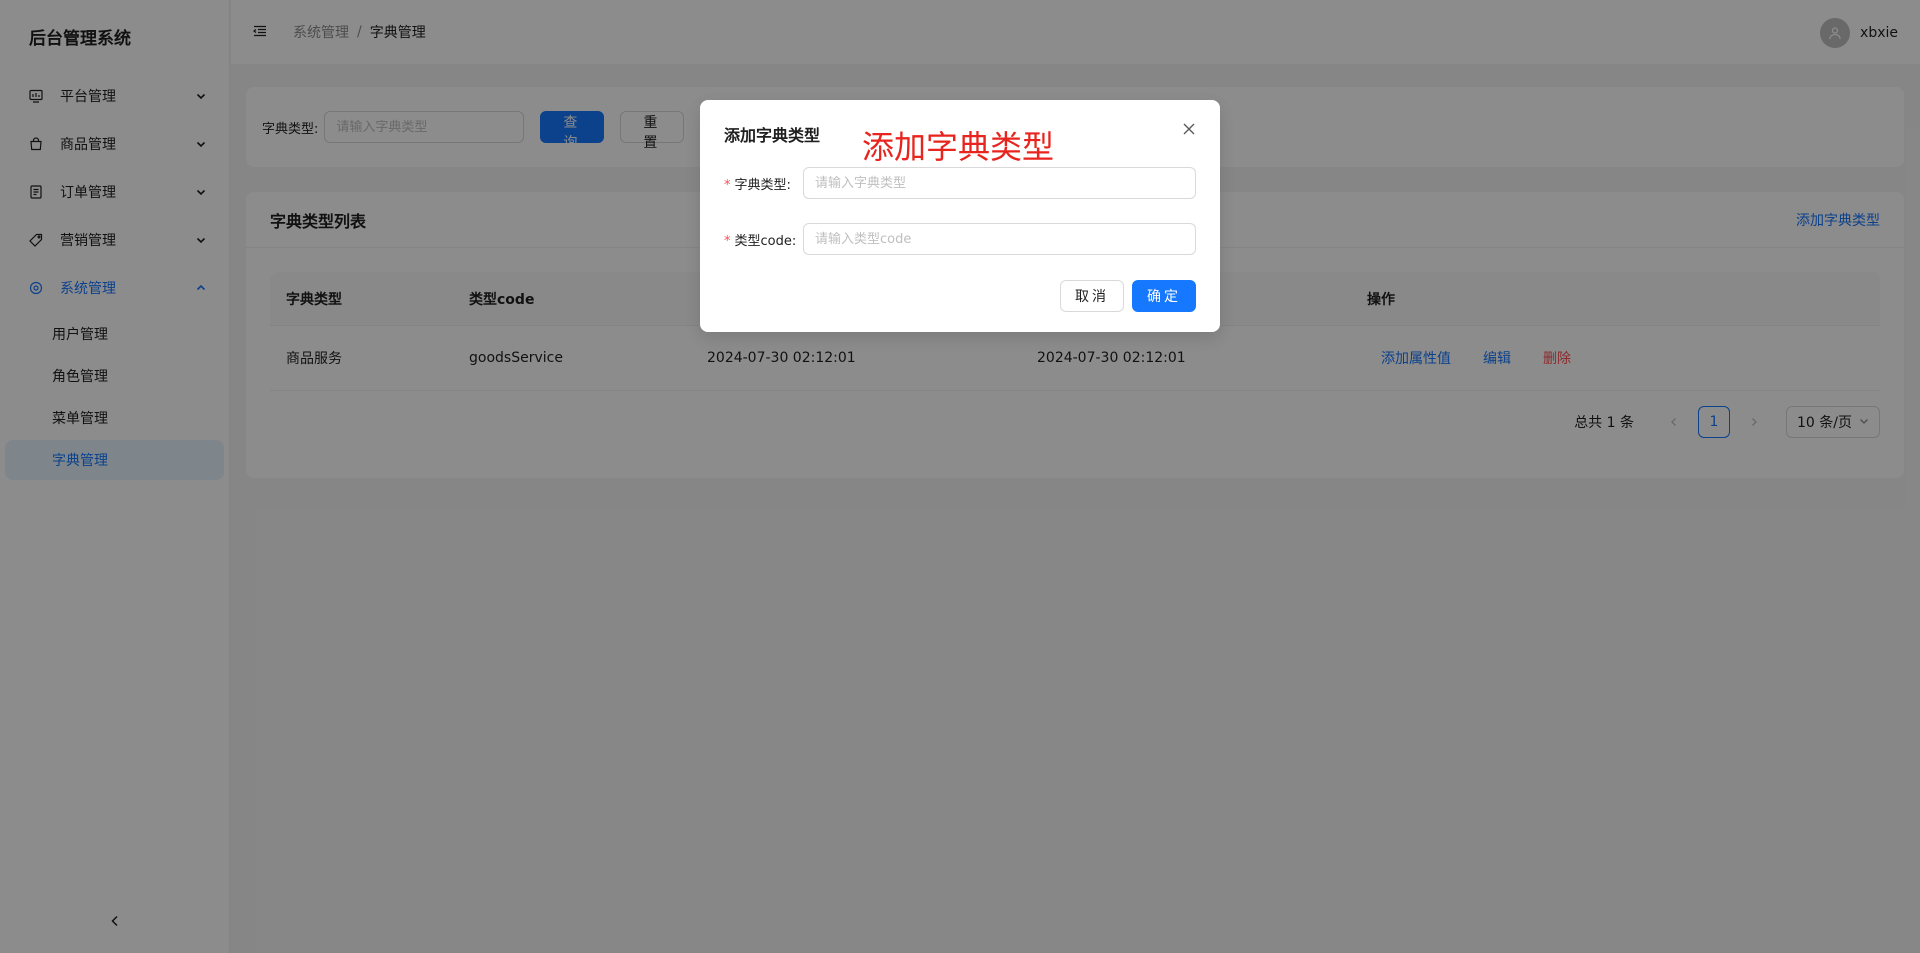 This screenshot has width=1920, height=953. I want to click on field-label-text: 字典类型:, so click(762, 185).